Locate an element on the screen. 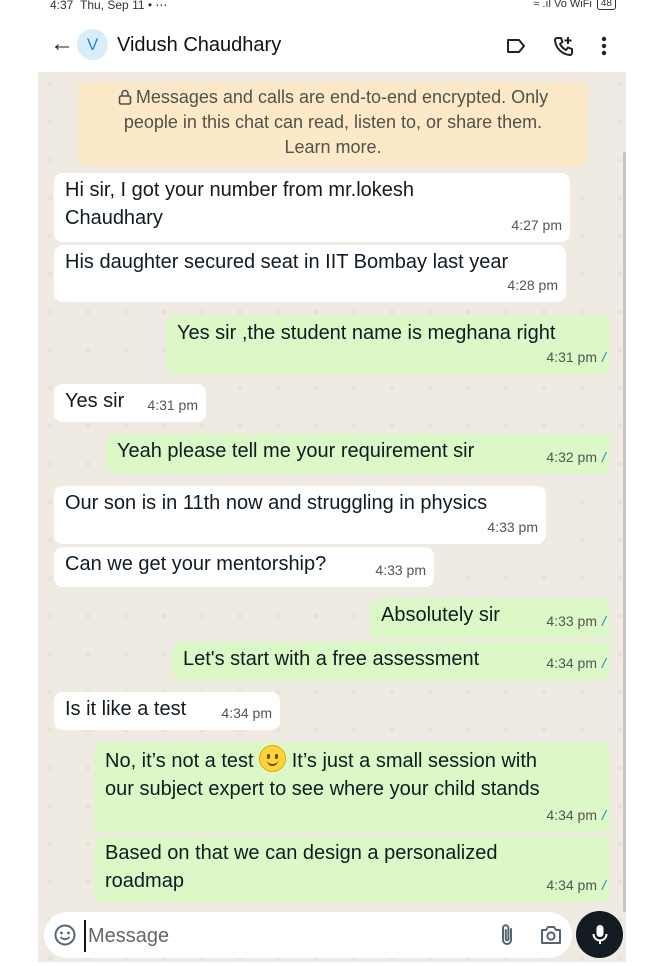  message-incoming: Is it like a test 4:34 pm is located at coordinates (167, 711).